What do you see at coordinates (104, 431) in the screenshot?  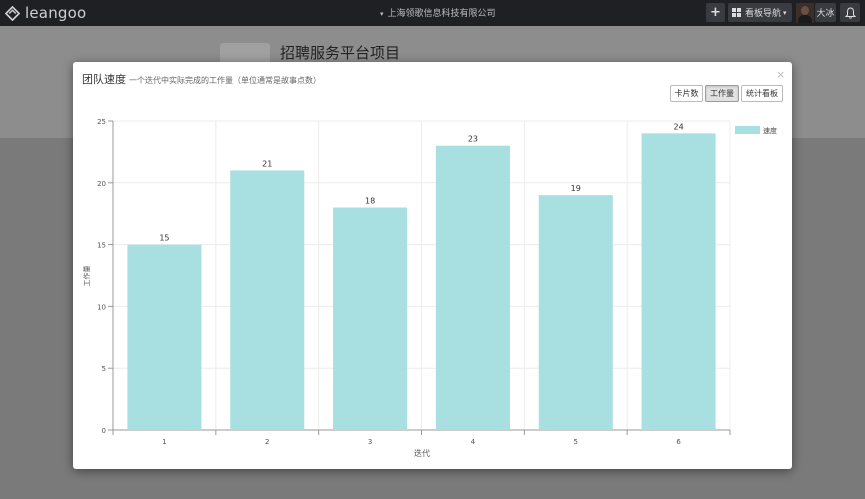 I see `y-tick-label: 0` at bounding box center [104, 431].